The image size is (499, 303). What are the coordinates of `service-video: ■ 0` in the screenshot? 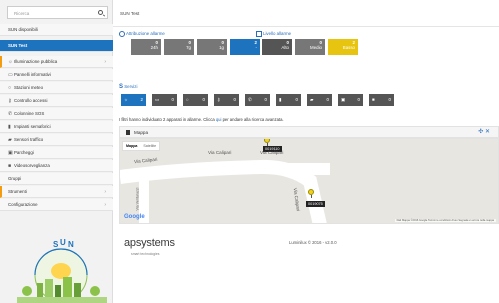 It's located at (381, 100).